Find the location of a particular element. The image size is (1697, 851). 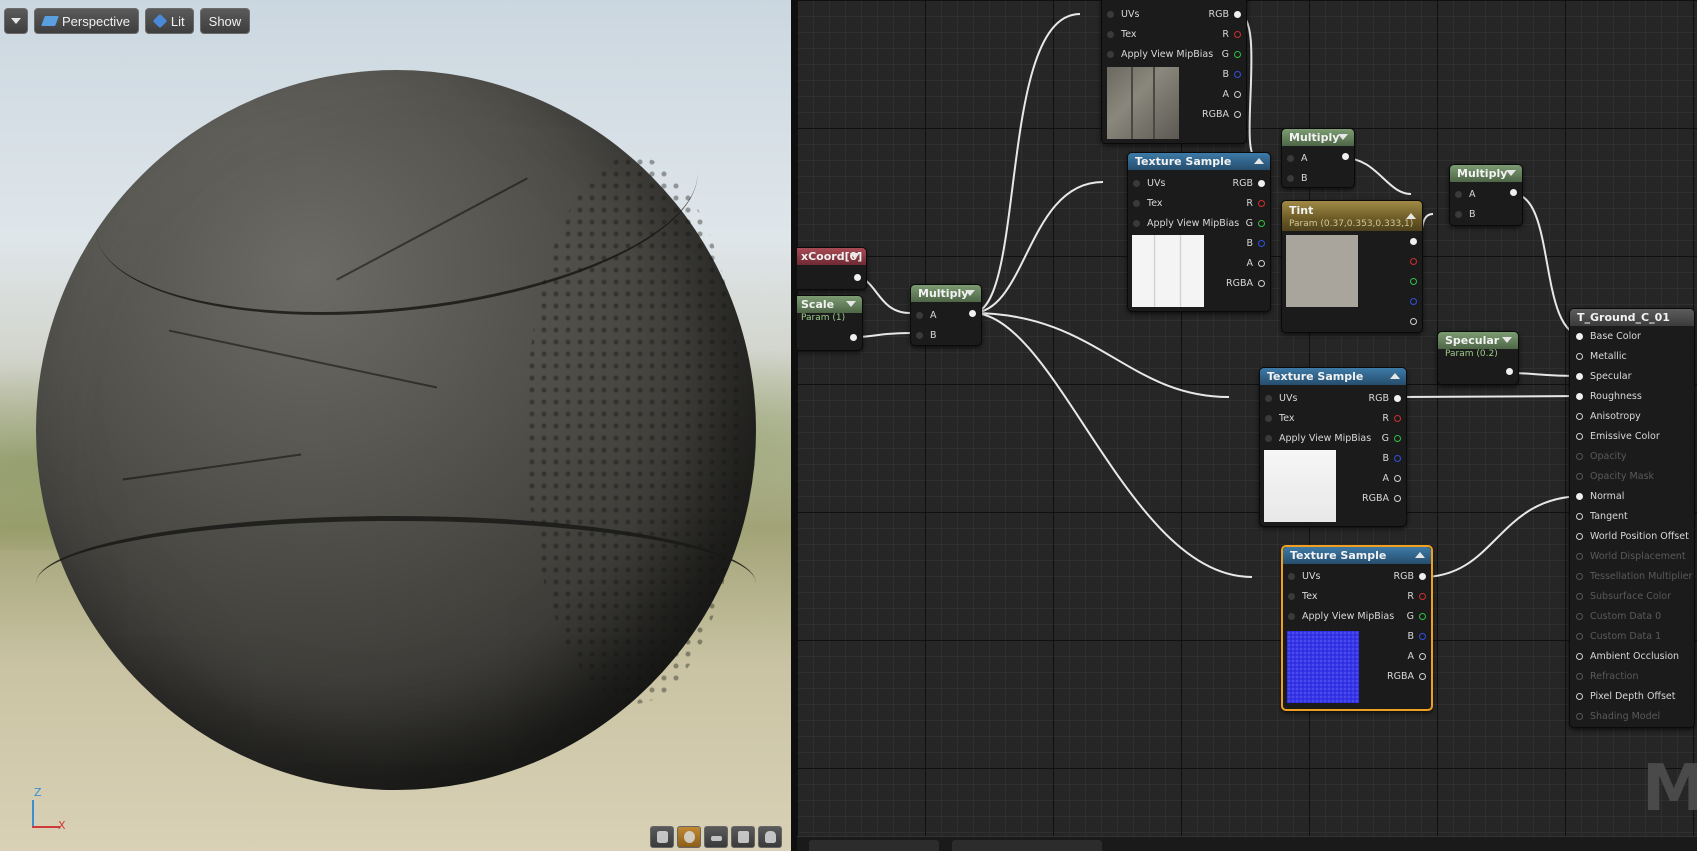

tex-base-b-out: B is located at coordinates (1255, 243).